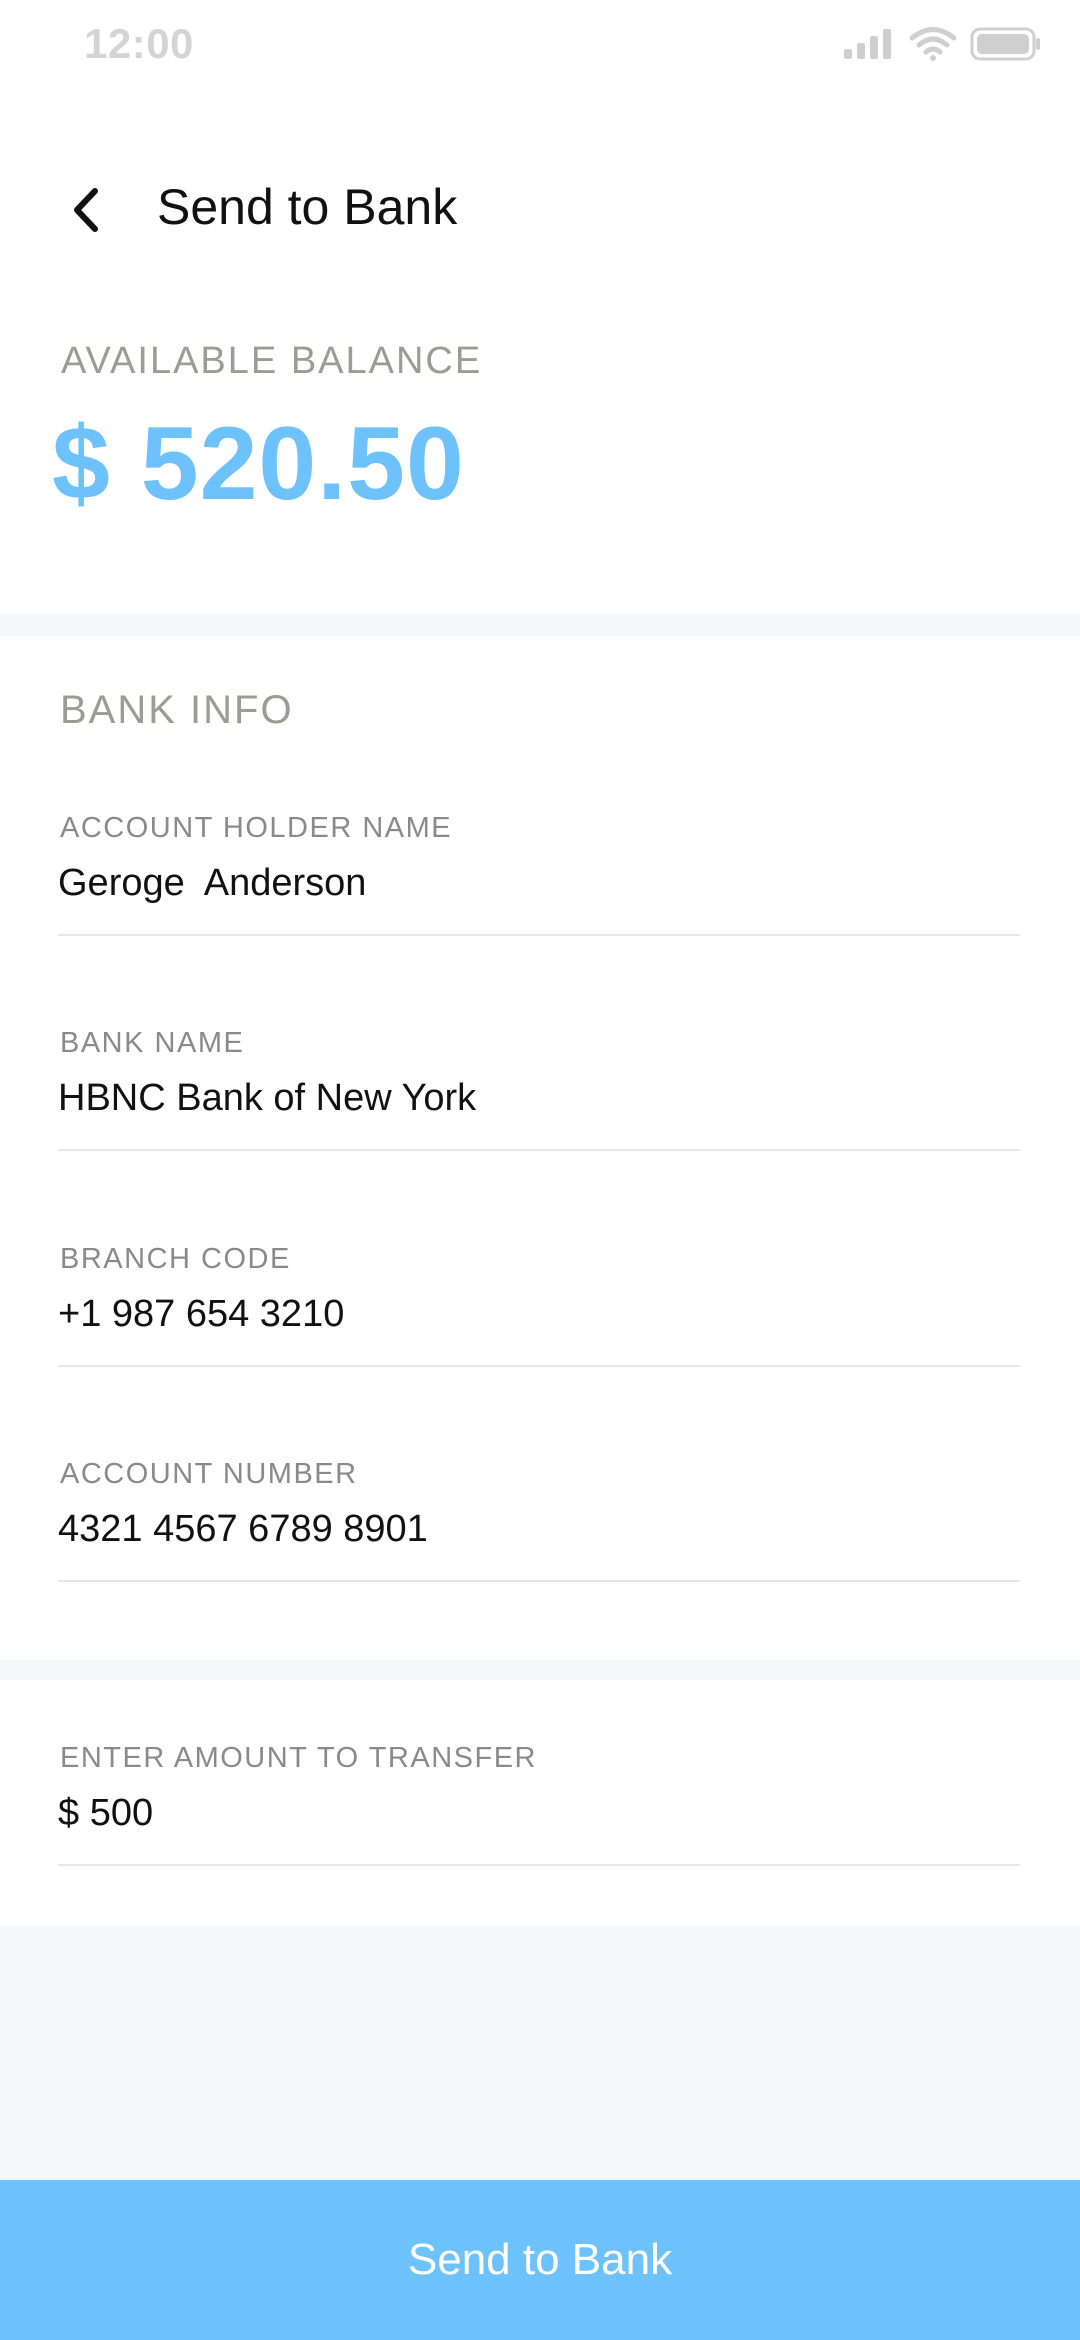  Describe the element at coordinates (175, 1259) in the screenshot. I see `field-label: BRANCH CODE` at that location.